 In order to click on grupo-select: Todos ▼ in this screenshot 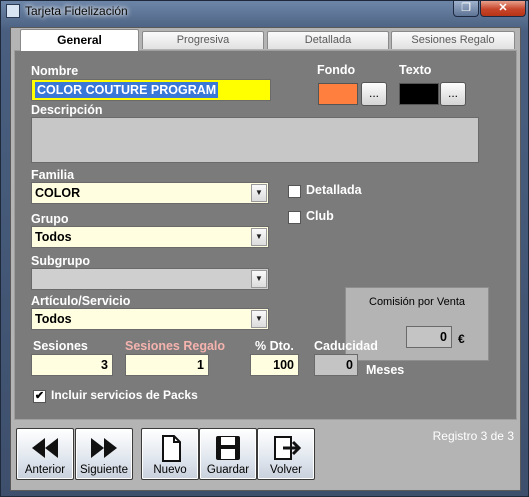, I will do `click(150, 237)`.